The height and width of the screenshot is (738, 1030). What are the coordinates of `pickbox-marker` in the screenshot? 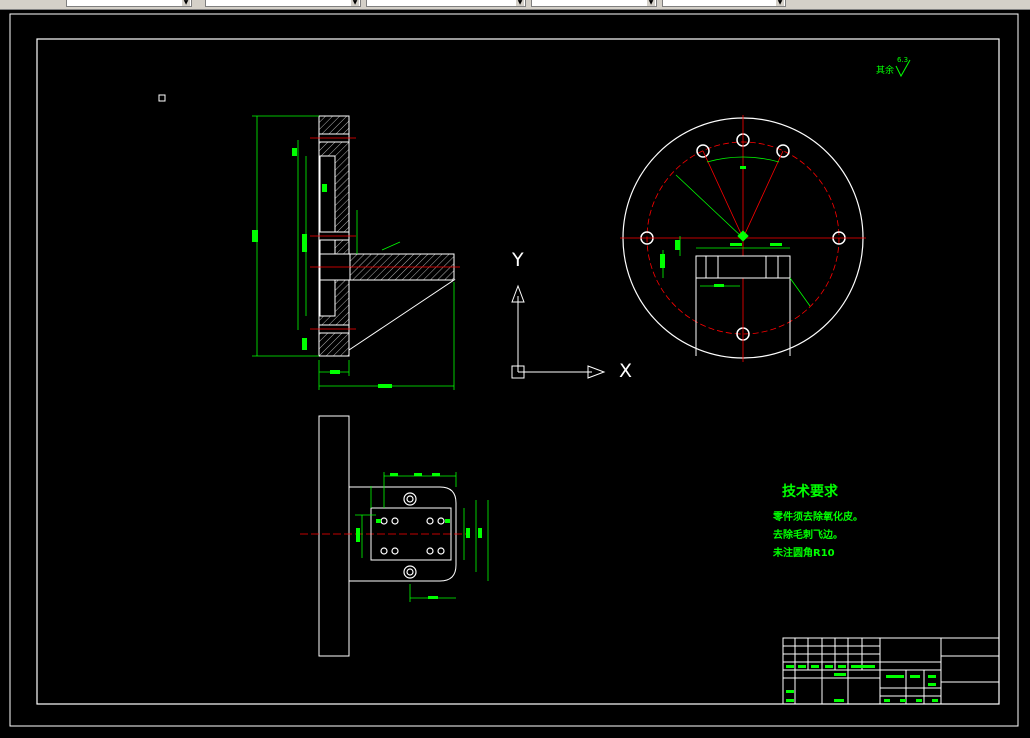 It's located at (162, 98).